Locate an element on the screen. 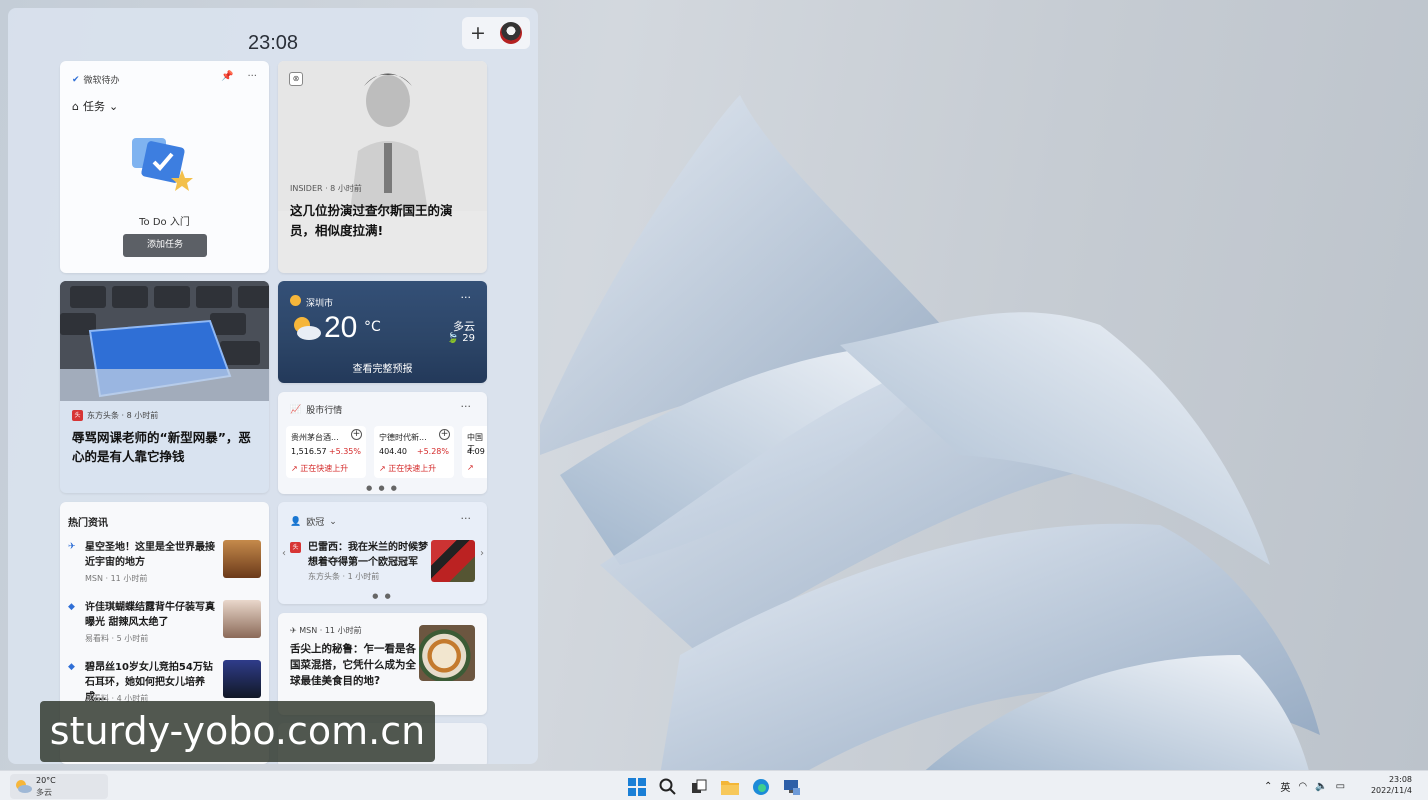 Image resolution: width=1428 pixels, height=800 pixels. stock-price: 4.09 is located at coordinates (476, 451).